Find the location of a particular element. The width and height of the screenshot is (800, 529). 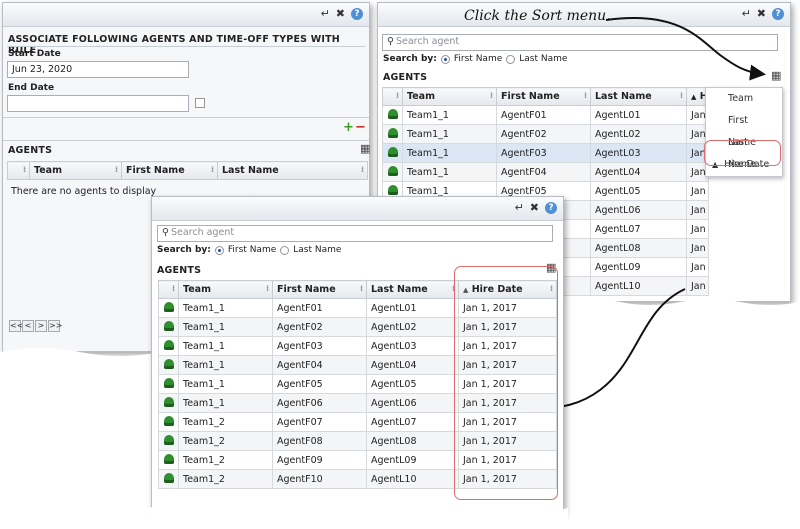

first-page-button: << is located at coordinates (16, 326).